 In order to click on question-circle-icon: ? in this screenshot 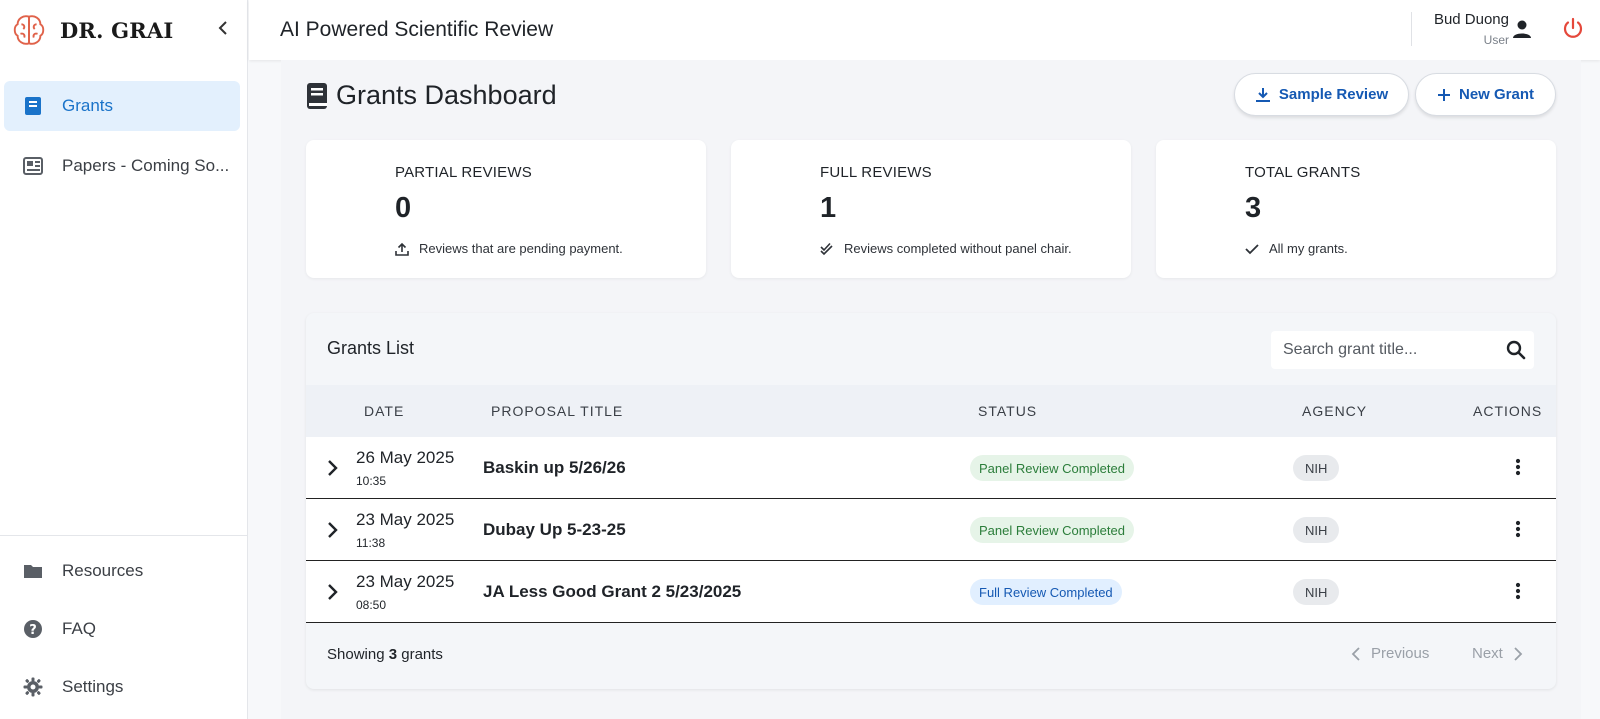, I will do `click(33, 629)`.